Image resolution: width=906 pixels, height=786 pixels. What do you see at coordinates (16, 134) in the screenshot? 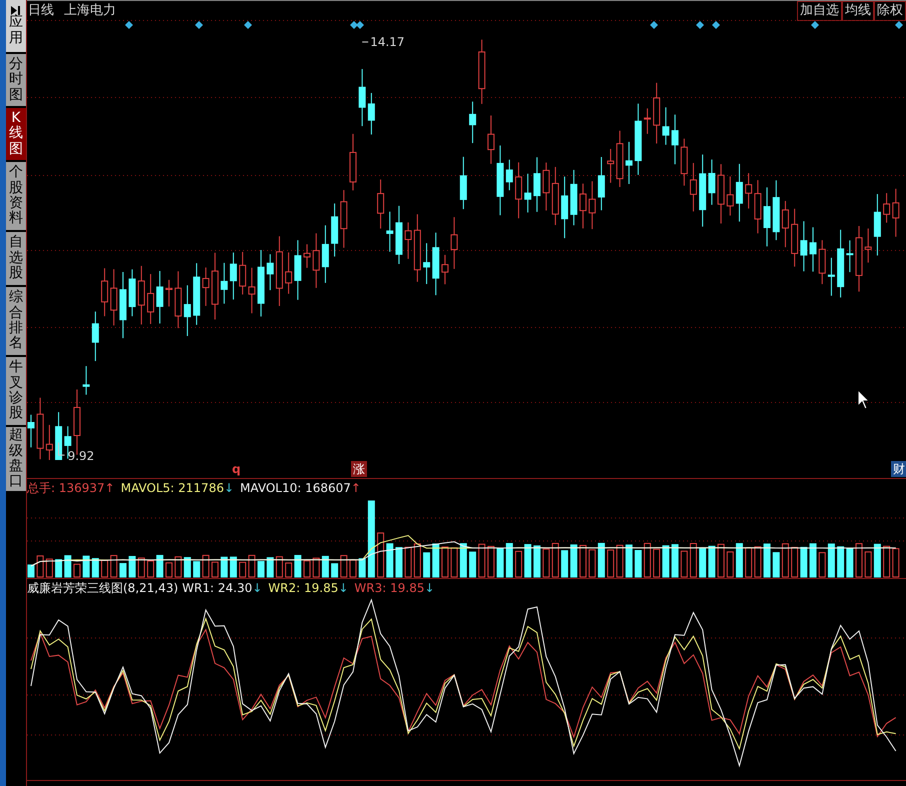
I see `sidebar-tab: K线图` at bounding box center [16, 134].